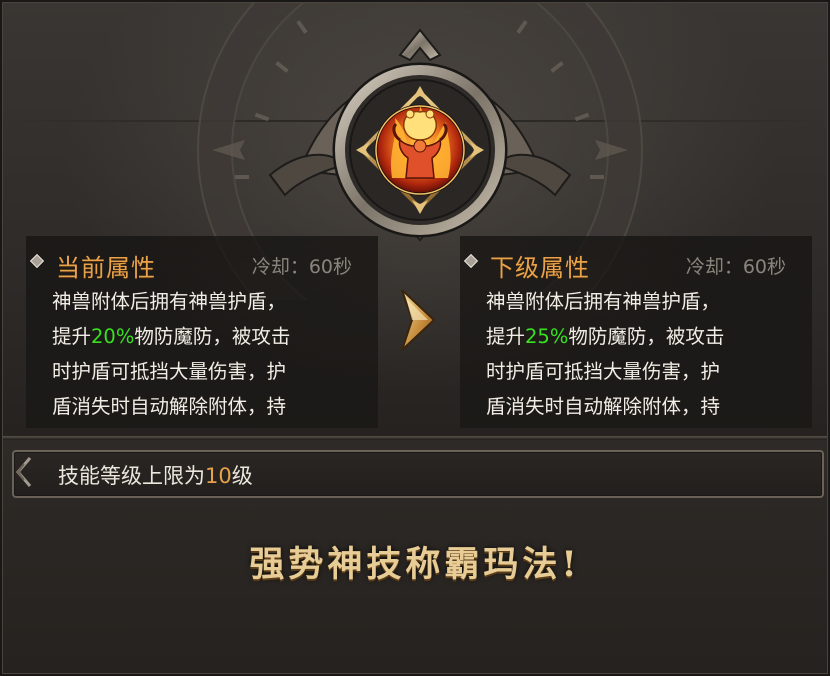 Image resolution: width=830 pixels, height=676 pixels. What do you see at coordinates (636, 265) in the screenshot?
I see `next-attributes-header: 下级属性 冷却：60秒` at bounding box center [636, 265].